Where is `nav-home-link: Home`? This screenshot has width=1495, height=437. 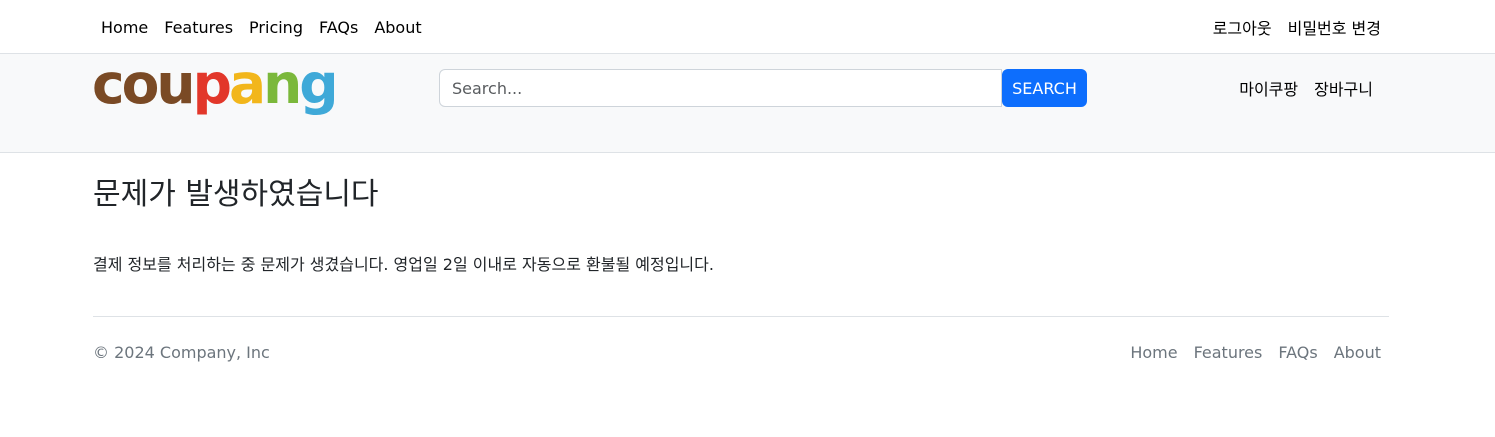 nav-home-link: Home is located at coordinates (124, 27).